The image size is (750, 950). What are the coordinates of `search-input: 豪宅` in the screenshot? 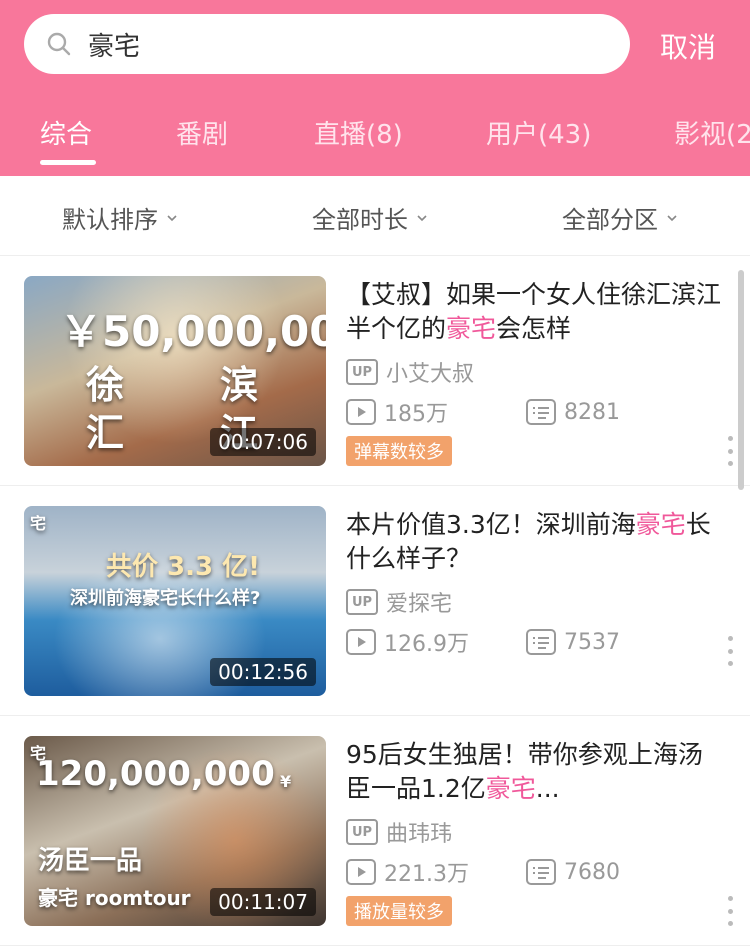 It's located at (327, 44).